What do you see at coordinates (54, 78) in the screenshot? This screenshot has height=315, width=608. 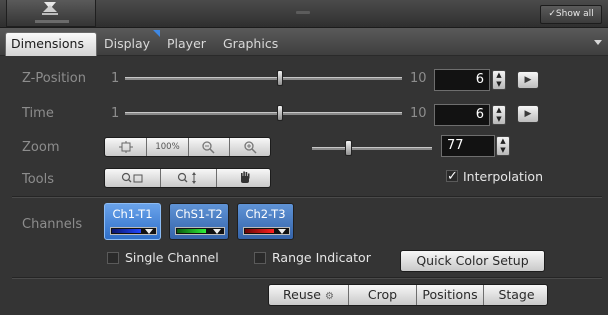 I see `z-position-label: Z-Position` at bounding box center [54, 78].